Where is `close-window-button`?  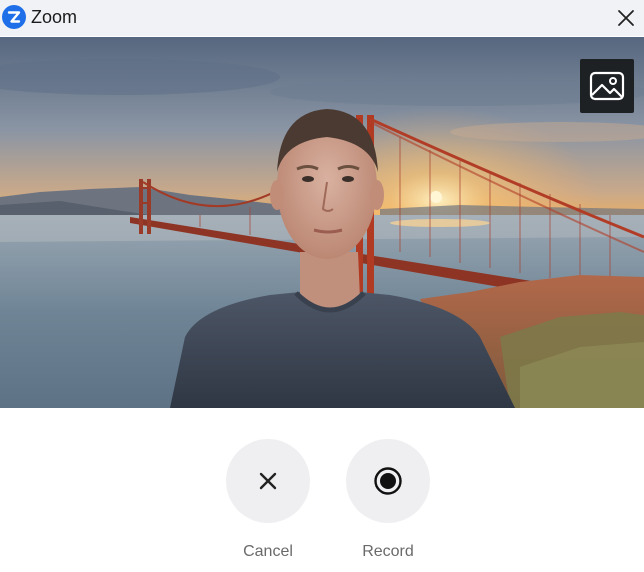 close-window-button is located at coordinates (626, 18).